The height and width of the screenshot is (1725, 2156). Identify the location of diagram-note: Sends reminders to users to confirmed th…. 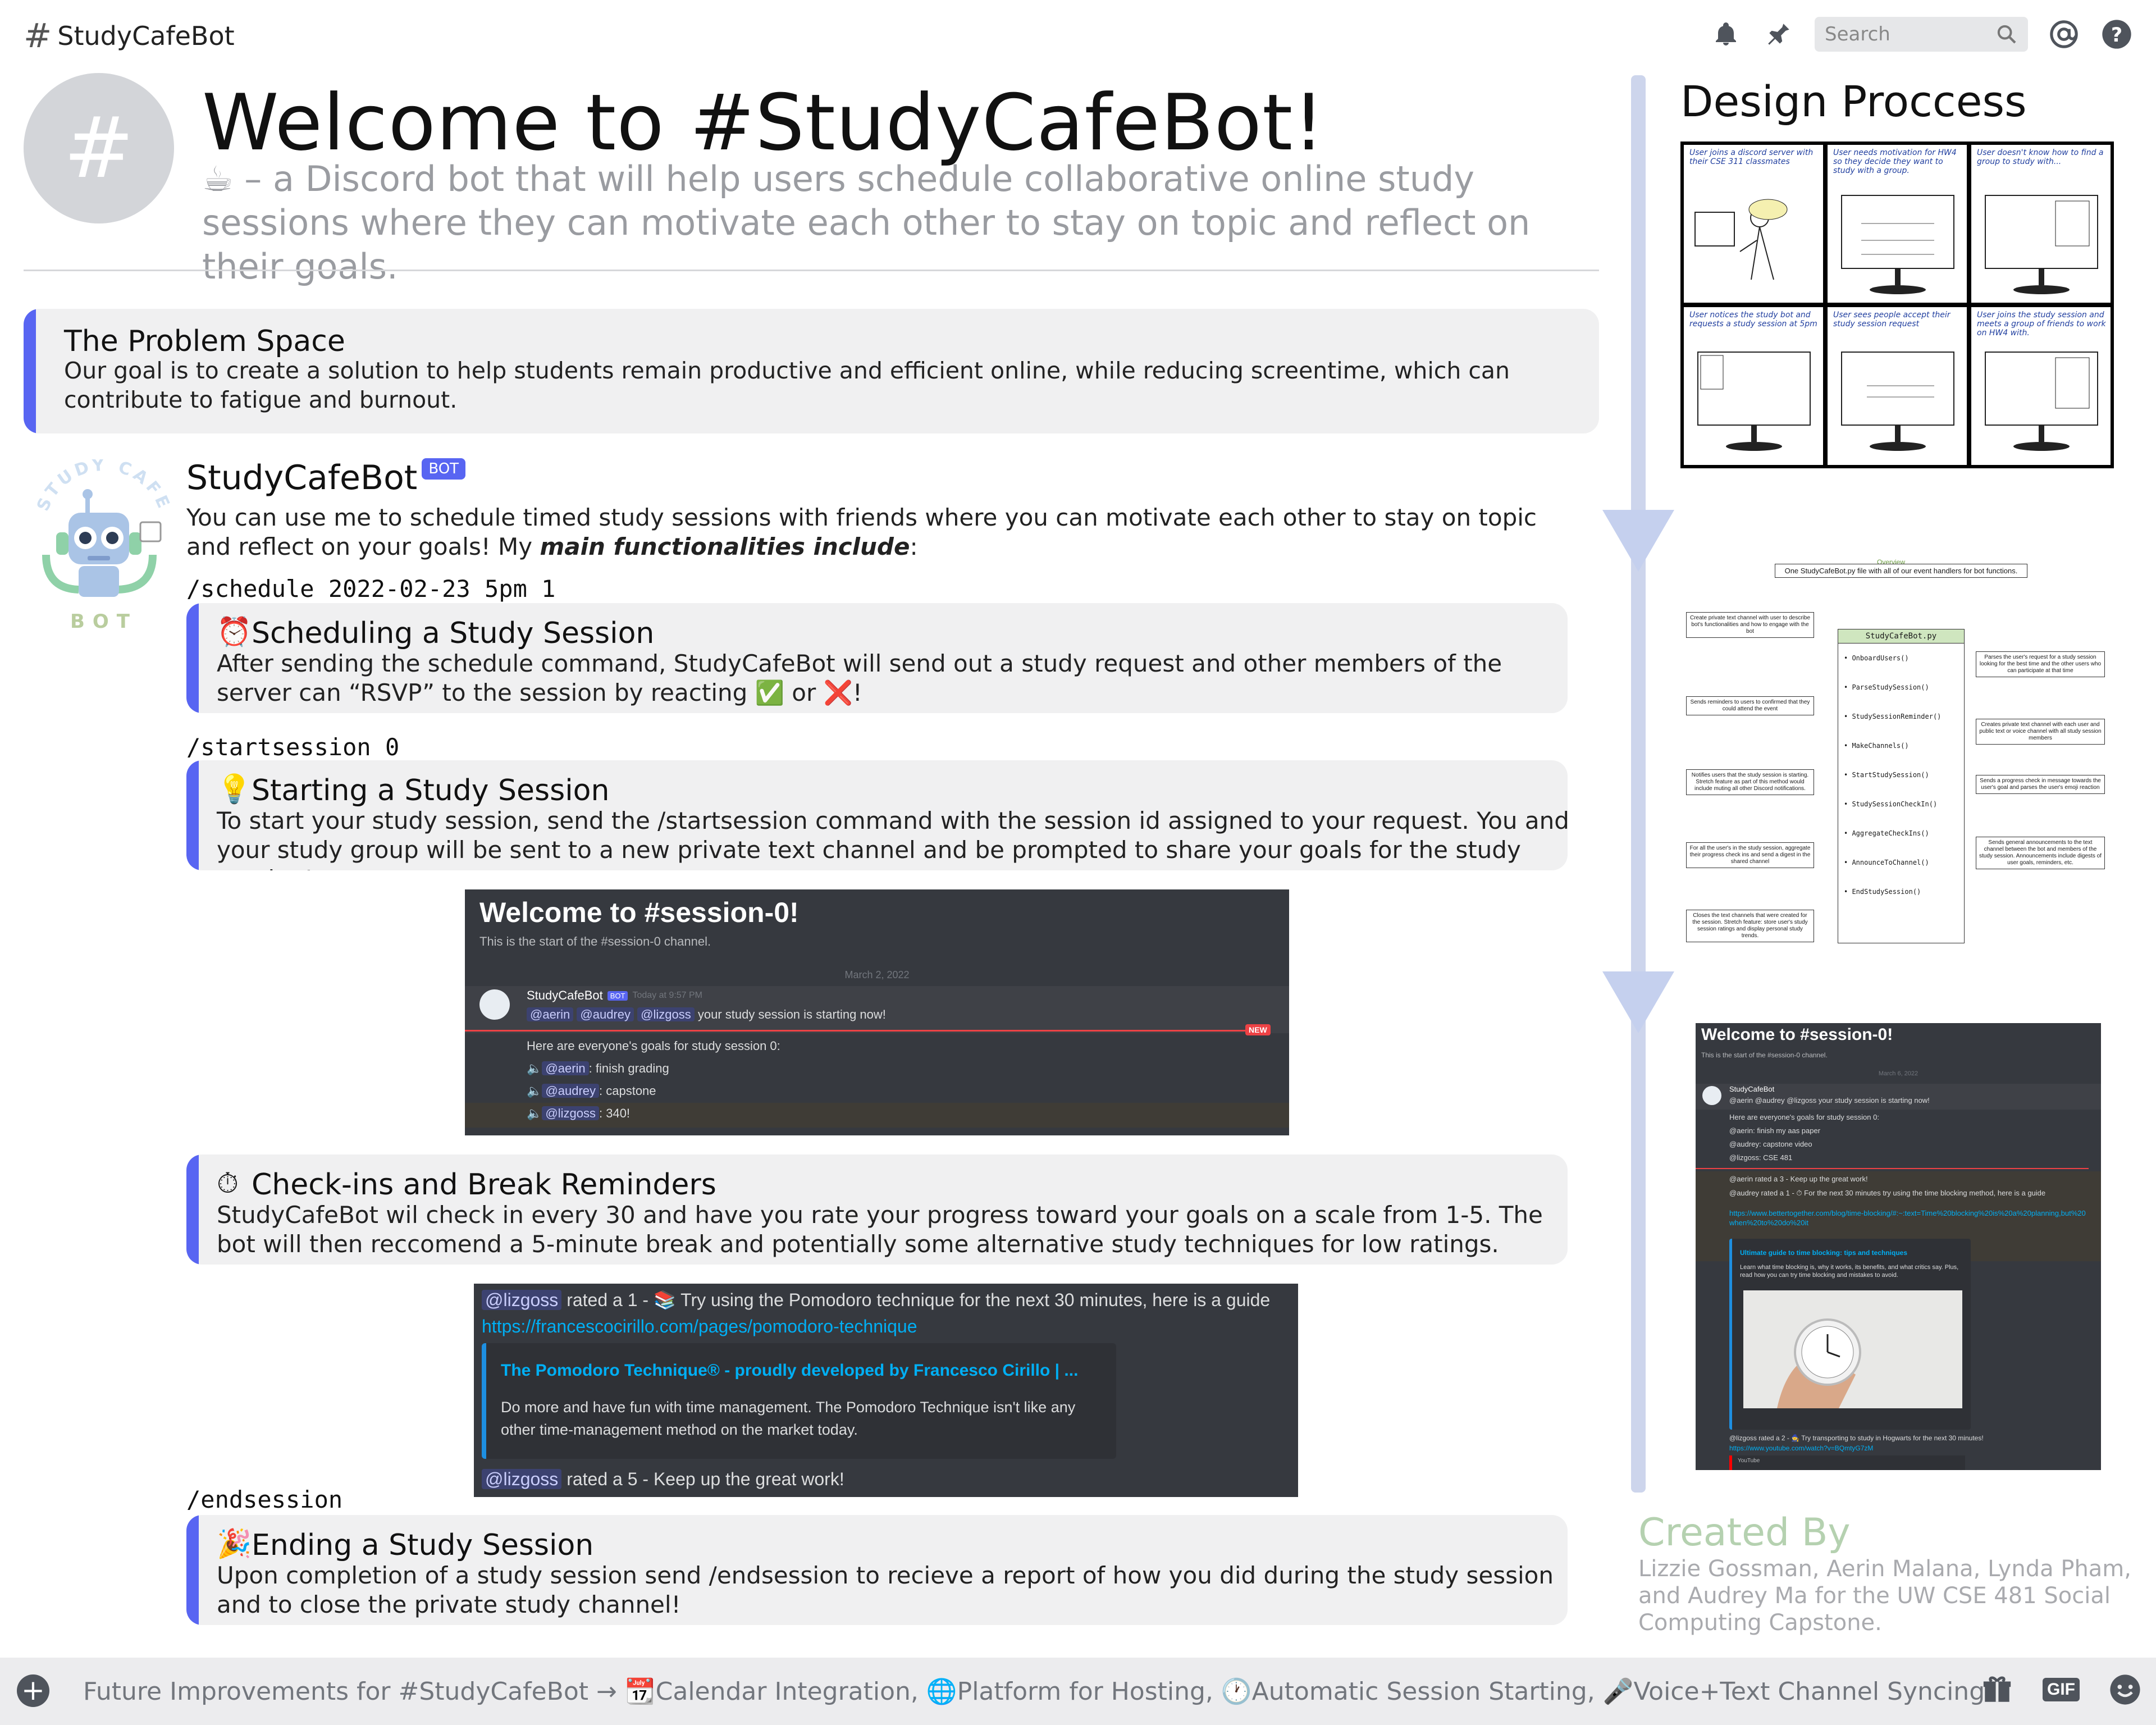
(1750, 705).